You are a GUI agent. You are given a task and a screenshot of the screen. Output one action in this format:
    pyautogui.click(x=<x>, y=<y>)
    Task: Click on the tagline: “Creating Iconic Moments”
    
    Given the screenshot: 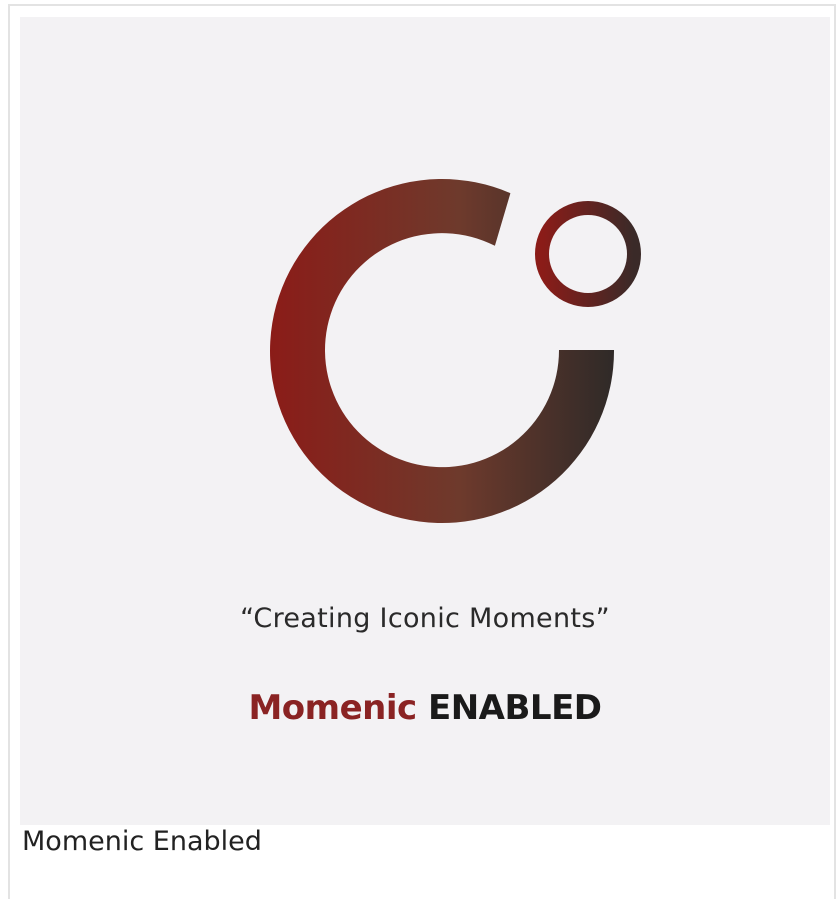 What is the action you would take?
    pyautogui.click(x=425, y=618)
    